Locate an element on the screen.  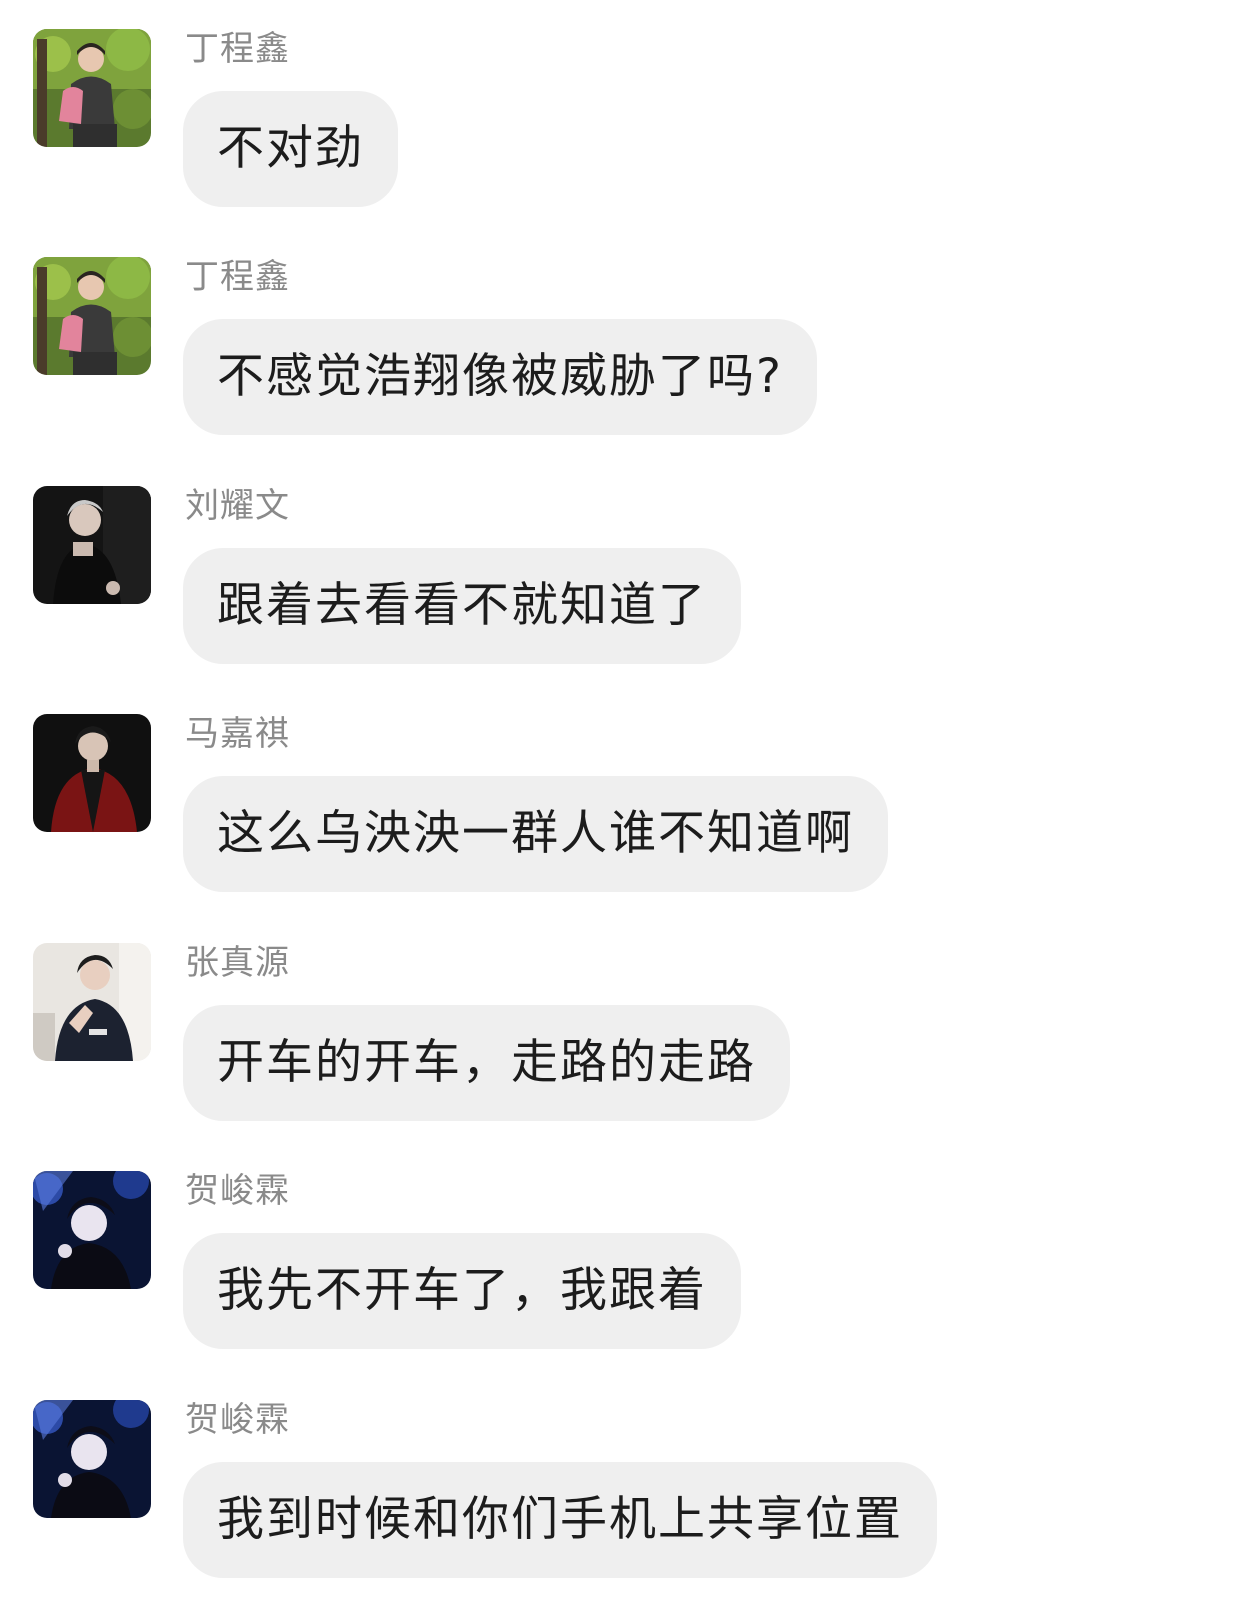
message-text: 开车的开车，走路的走路 is located at coordinates (486, 1062).